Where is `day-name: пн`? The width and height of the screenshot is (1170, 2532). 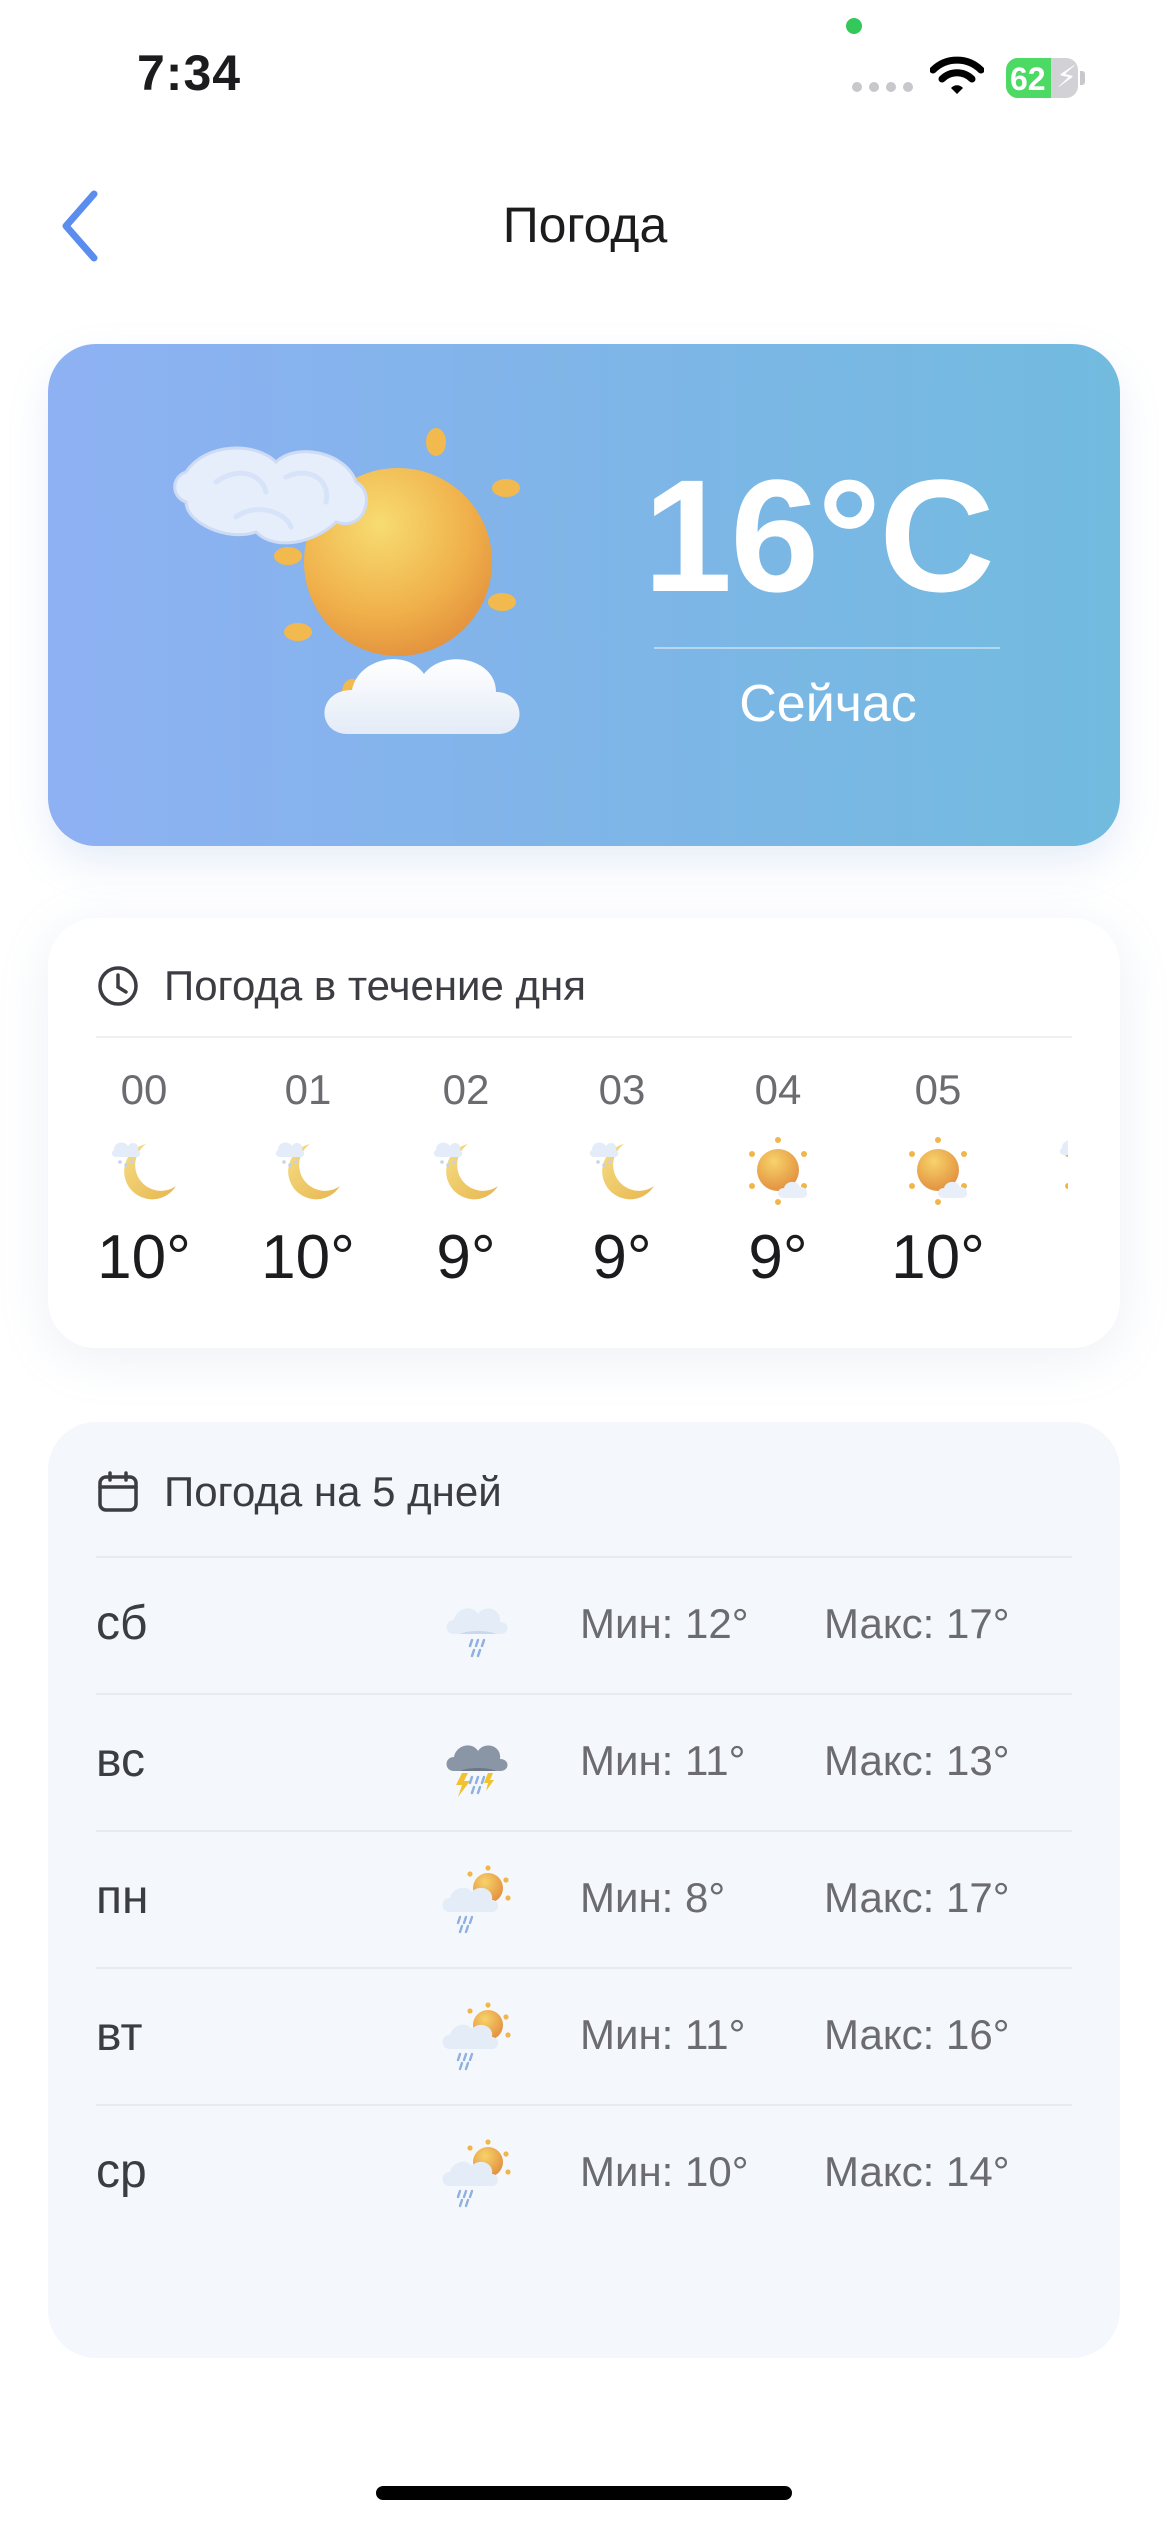 day-name: пн is located at coordinates (122, 1897).